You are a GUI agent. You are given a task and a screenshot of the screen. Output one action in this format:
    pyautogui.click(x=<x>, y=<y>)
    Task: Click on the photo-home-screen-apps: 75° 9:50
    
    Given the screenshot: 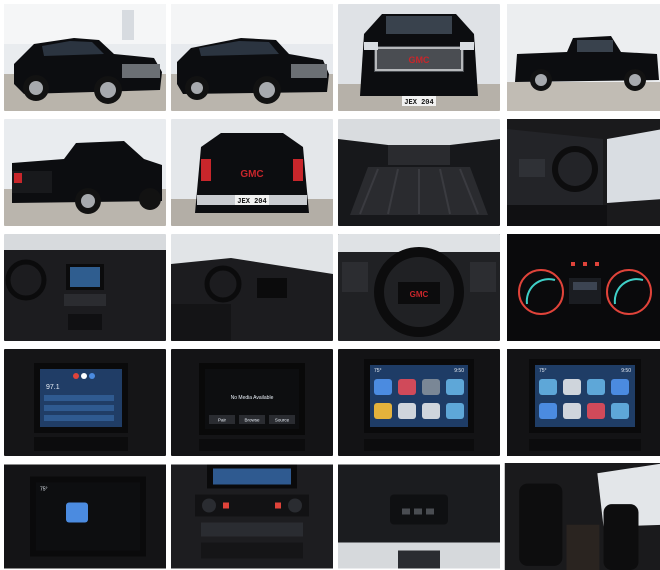 What is the action you would take?
    pyautogui.click(x=419, y=402)
    